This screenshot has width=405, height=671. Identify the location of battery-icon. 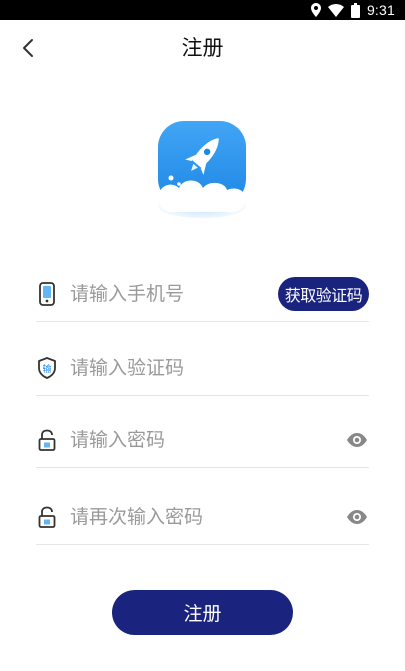
(355, 10).